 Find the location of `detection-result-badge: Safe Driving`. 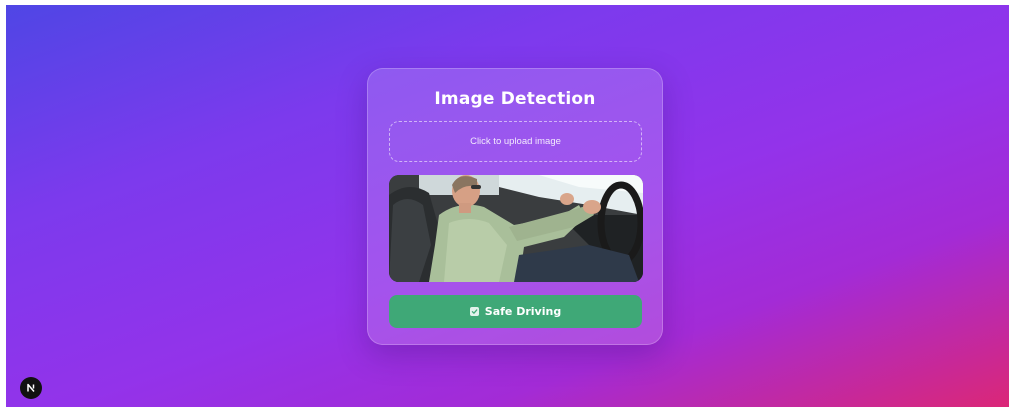

detection-result-badge: Safe Driving is located at coordinates (515, 311).